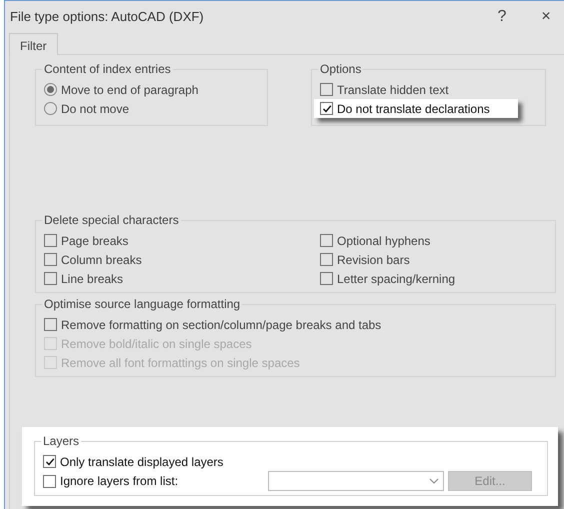 This screenshot has height=509, width=564. I want to click on option-label: Remove formatting on section/column/page breaks and tabs, so click(221, 325).